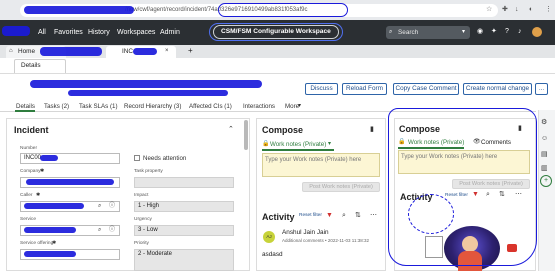  I want to click on notes-type-underline, so click(298, 150).